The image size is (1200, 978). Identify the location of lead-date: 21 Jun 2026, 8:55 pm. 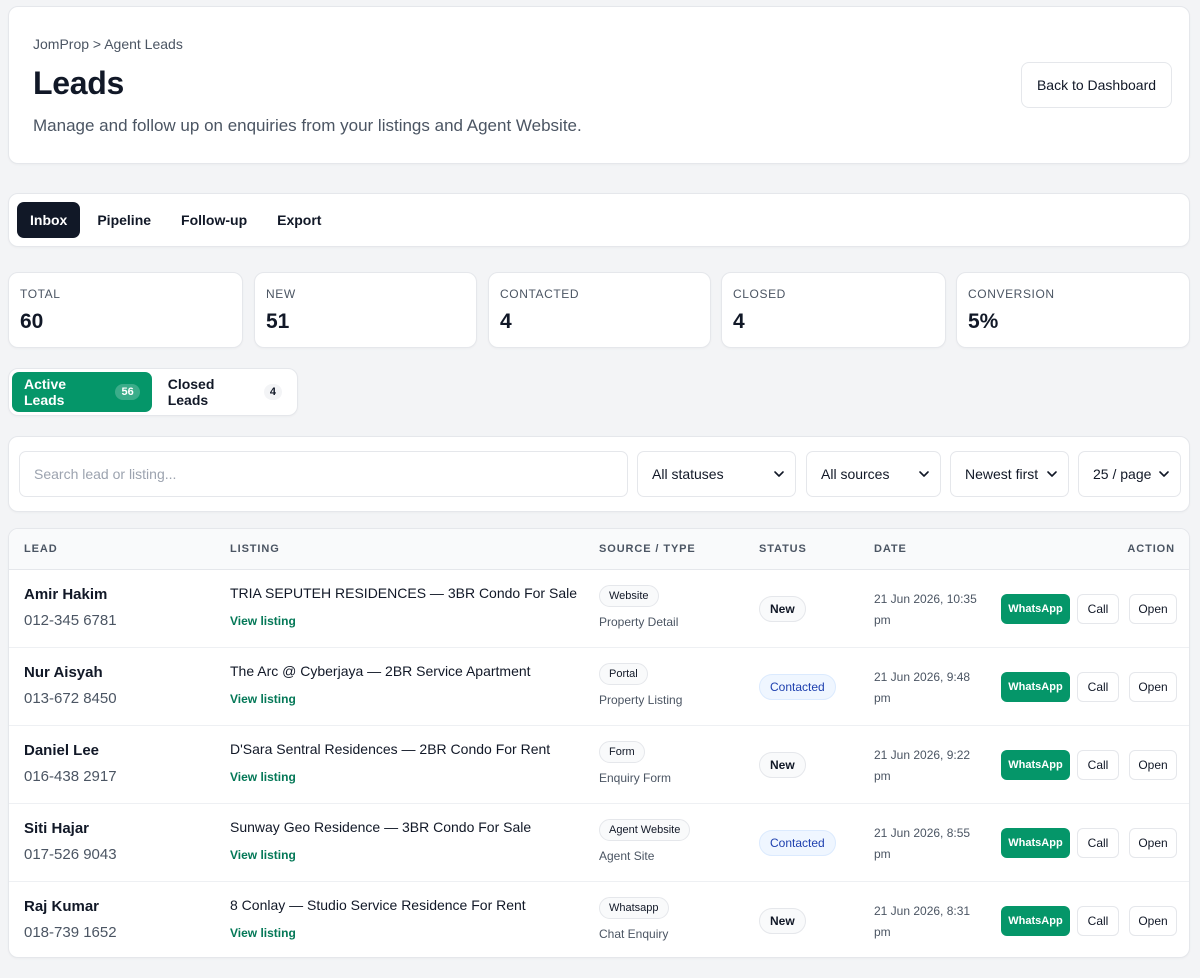
(922, 843).